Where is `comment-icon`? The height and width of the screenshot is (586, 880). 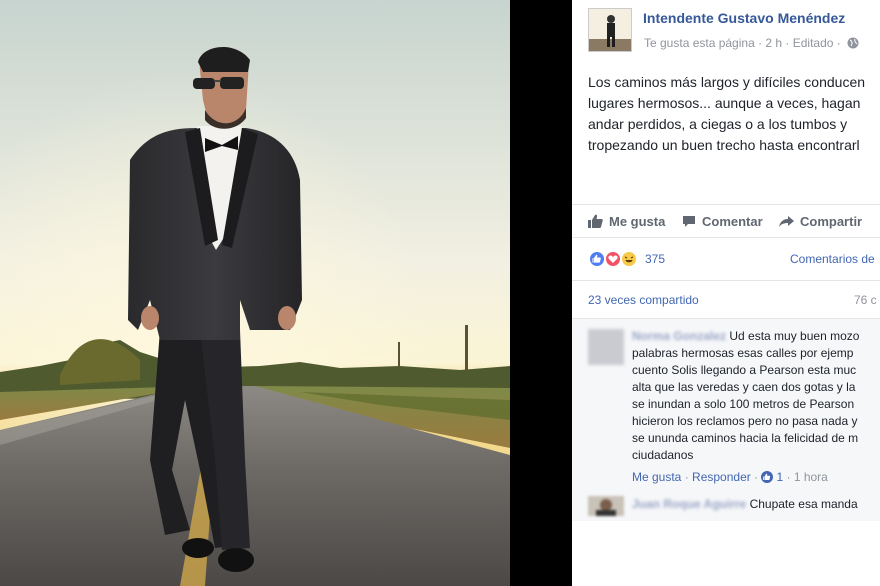 comment-icon is located at coordinates (689, 221).